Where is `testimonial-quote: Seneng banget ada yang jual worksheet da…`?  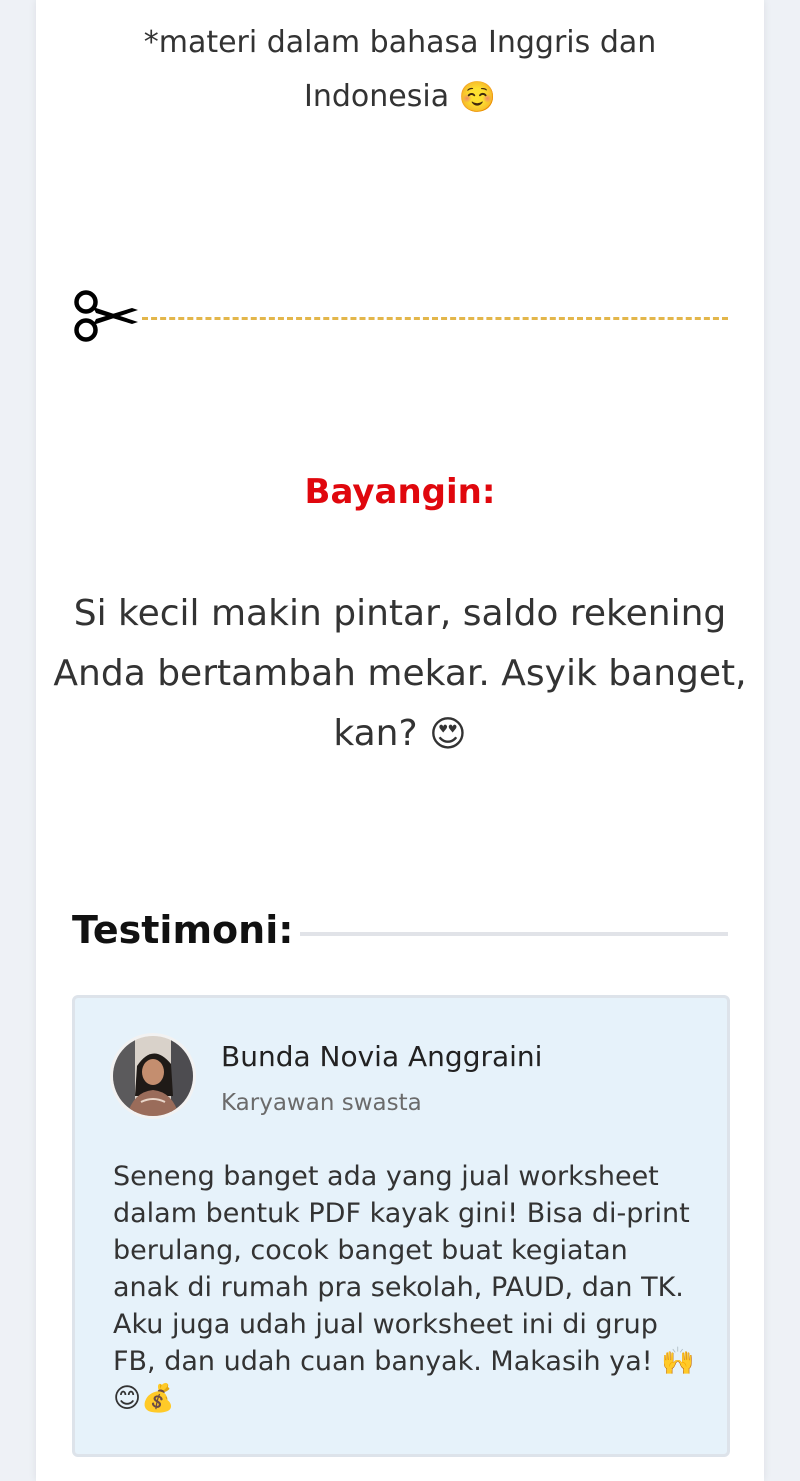 testimonial-quote: Seneng banget ada yang jual worksheet da… is located at coordinates (406, 1287).